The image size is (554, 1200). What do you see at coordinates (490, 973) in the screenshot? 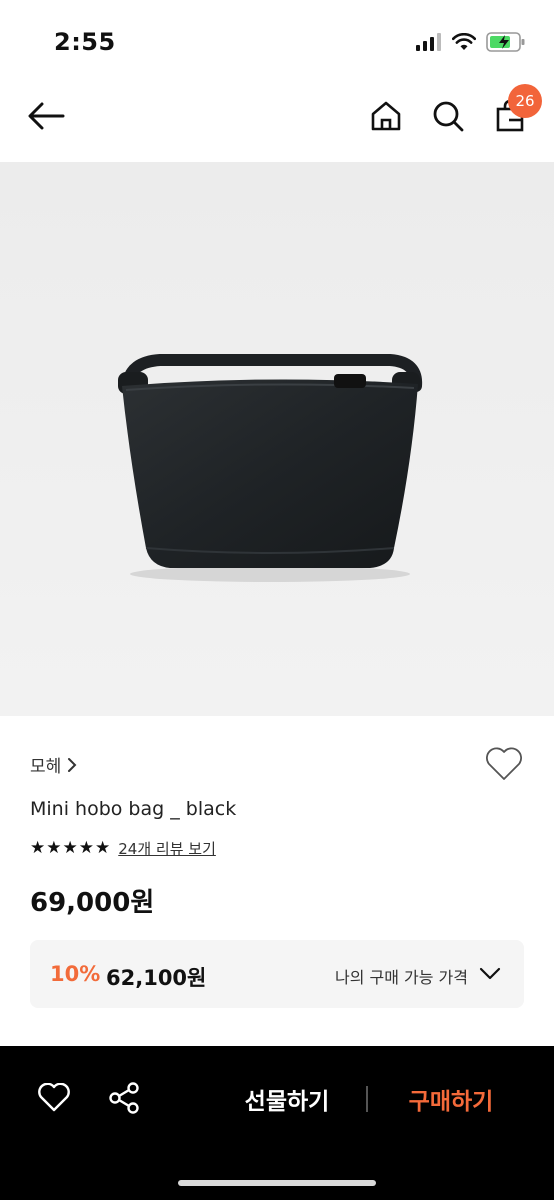
I see `chevron-down-icon` at bounding box center [490, 973].